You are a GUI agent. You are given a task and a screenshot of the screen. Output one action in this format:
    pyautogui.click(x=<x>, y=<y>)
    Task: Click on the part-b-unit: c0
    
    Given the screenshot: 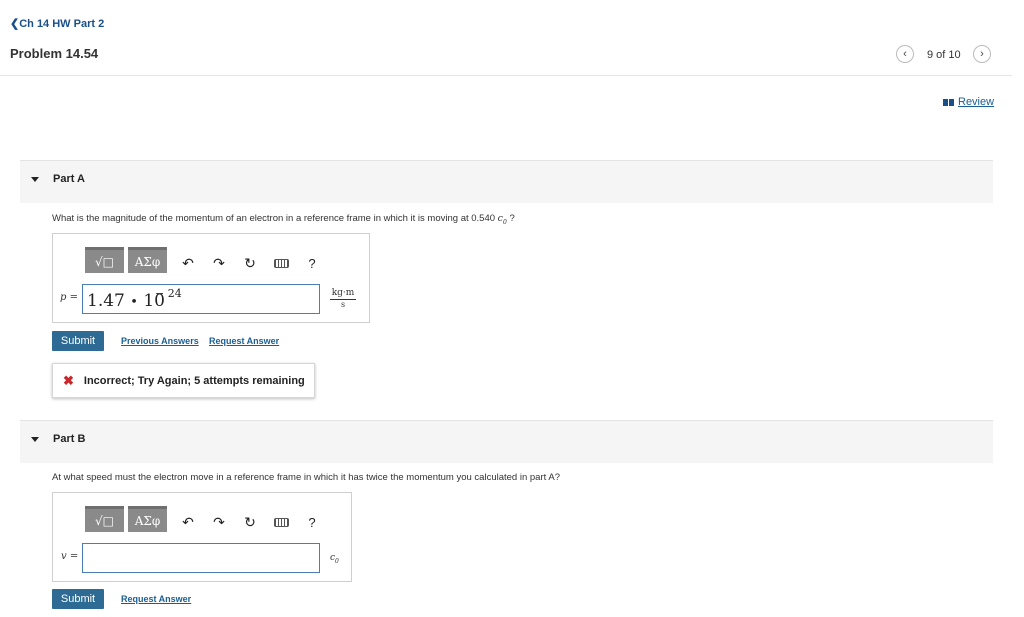 What is the action you would take?
    pyautogui.click(x=334, y=559)
    